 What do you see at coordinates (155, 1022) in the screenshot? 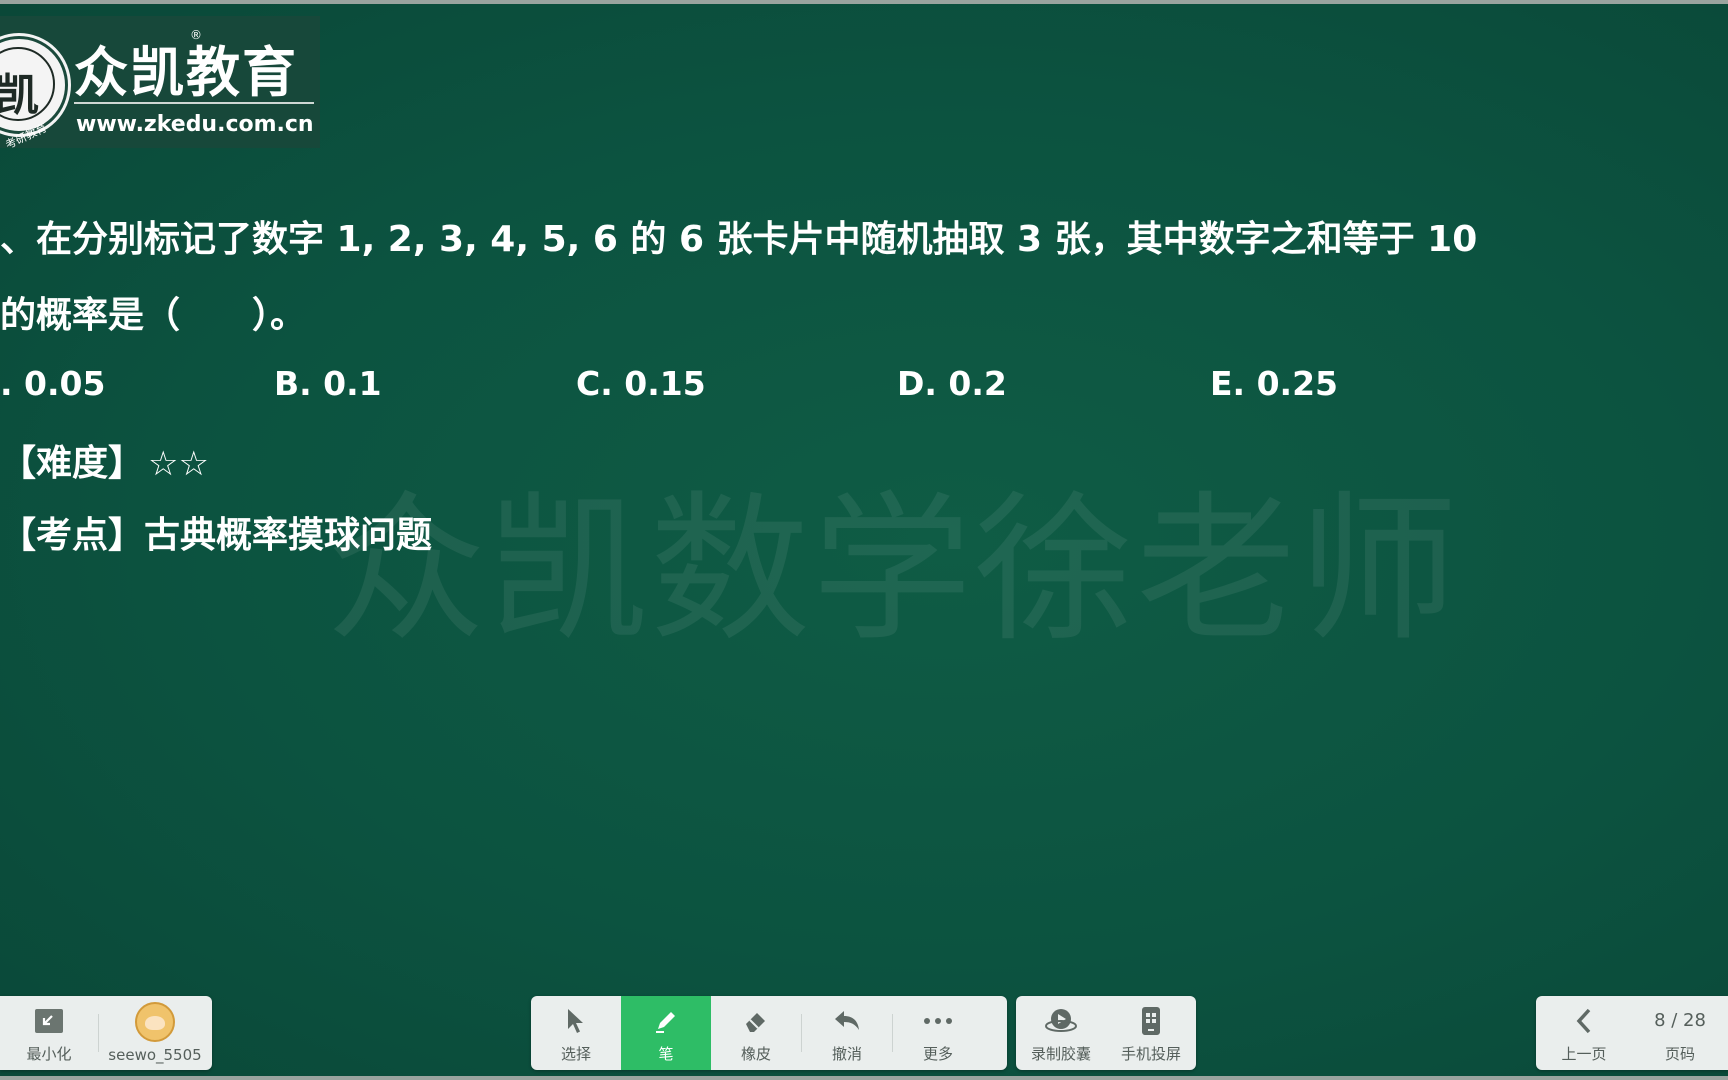
I see `avatar` at bounding box center [155, 1022].